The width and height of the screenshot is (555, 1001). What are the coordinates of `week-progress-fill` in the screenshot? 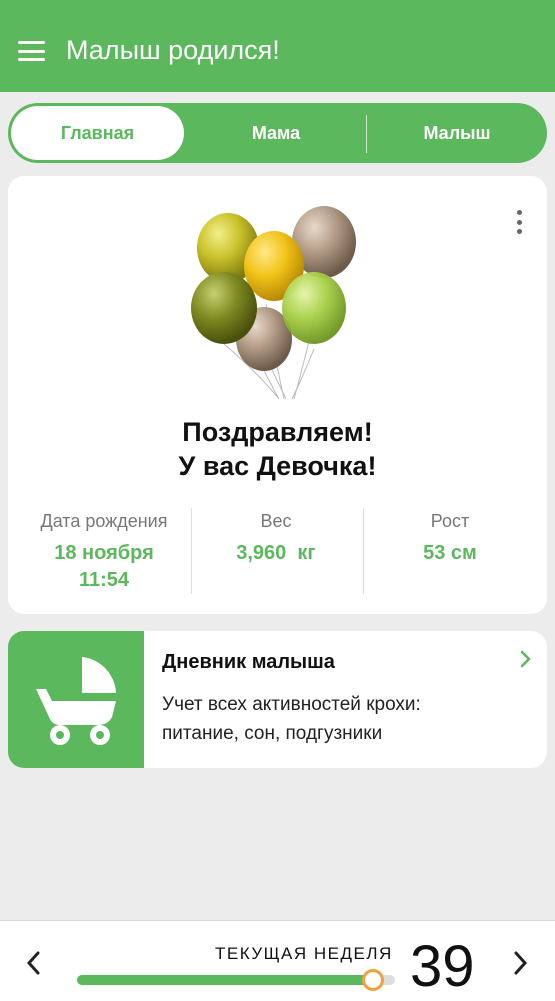 It's located at (225, 980).